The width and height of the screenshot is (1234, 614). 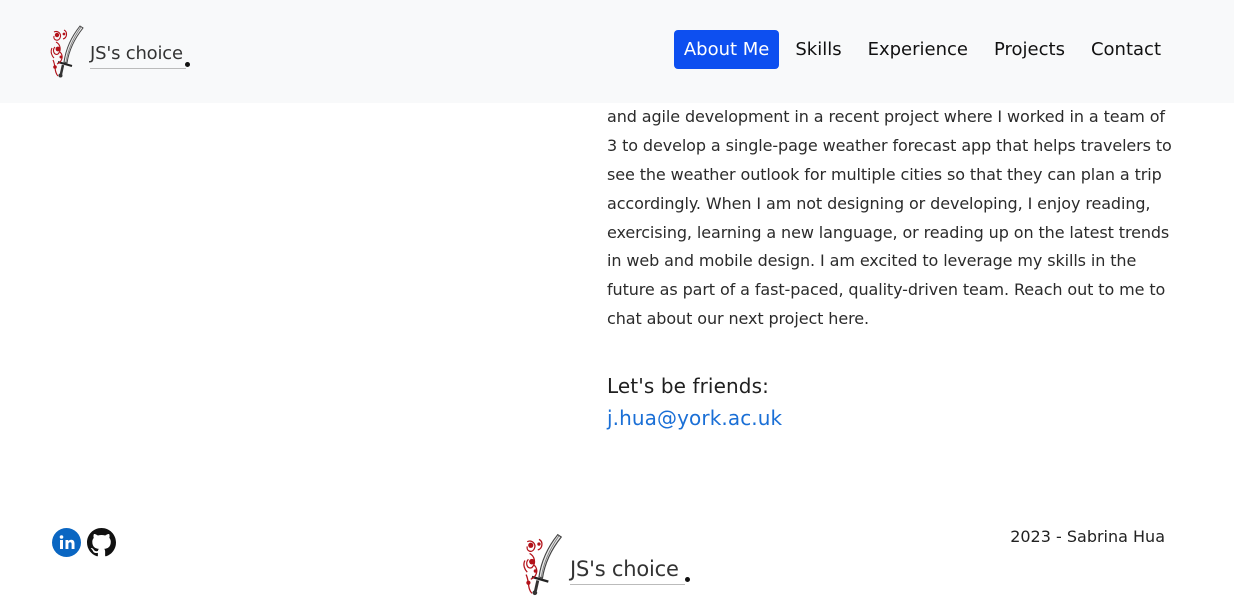 I want to click on nav-link-skills: Skills, so click(x=818, y=49).